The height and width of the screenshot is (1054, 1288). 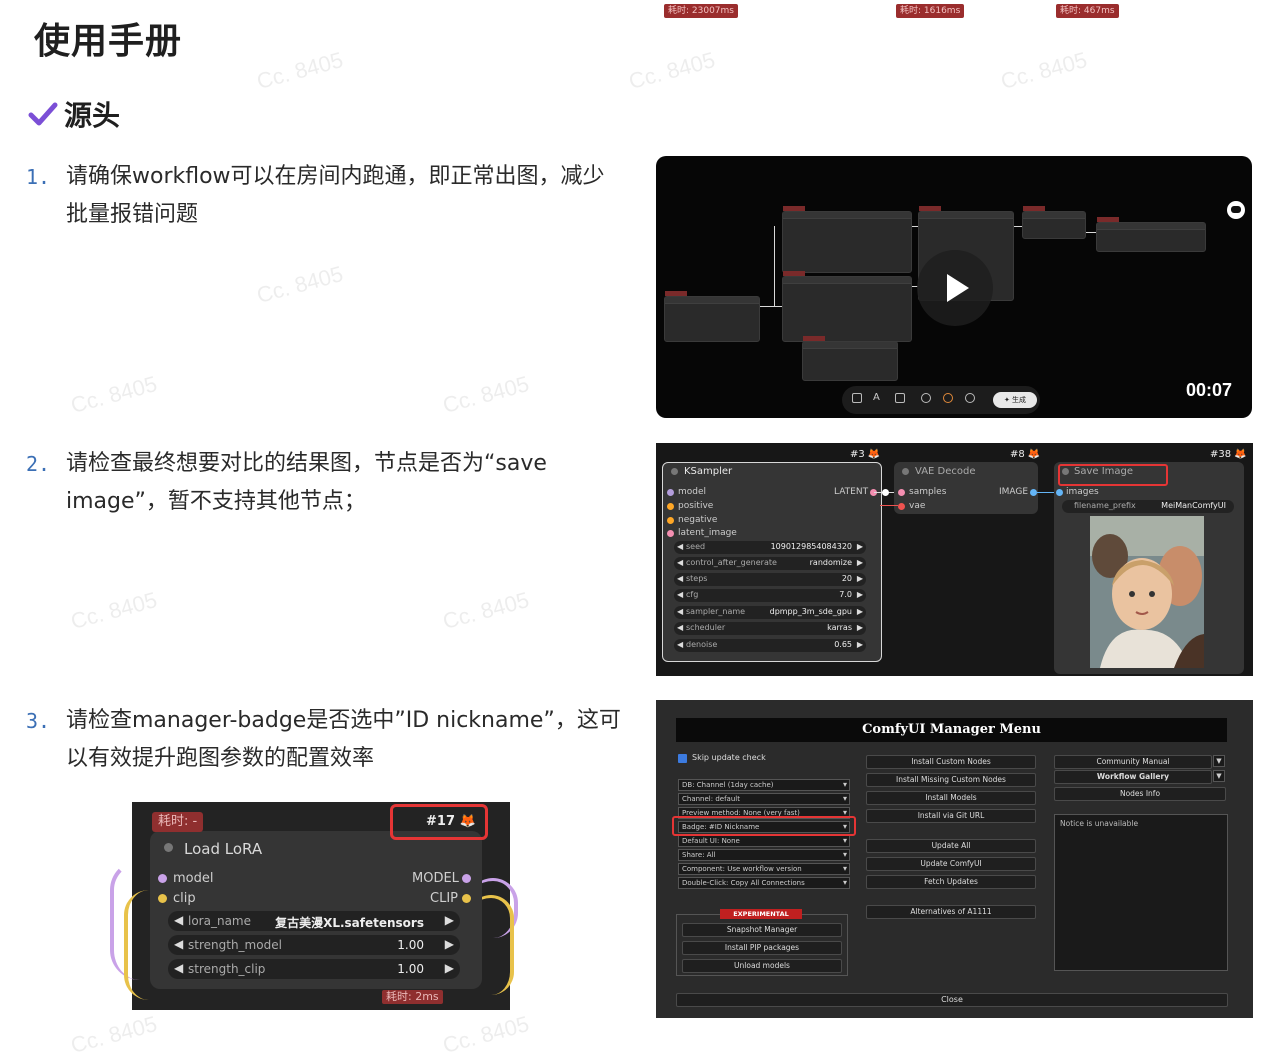 I want to click on step-number: 2., so click(x=38, y=464).